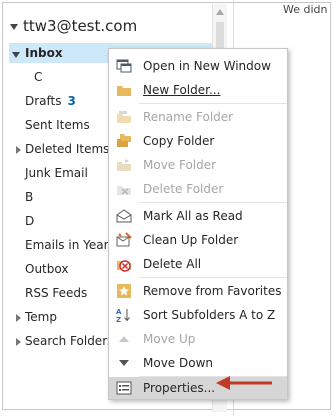 The height and width of the screenshot is (416, 336). Describe the element at coordinates (14, 26) in the screenshot. I see `collapse-caret-icon` at that location.